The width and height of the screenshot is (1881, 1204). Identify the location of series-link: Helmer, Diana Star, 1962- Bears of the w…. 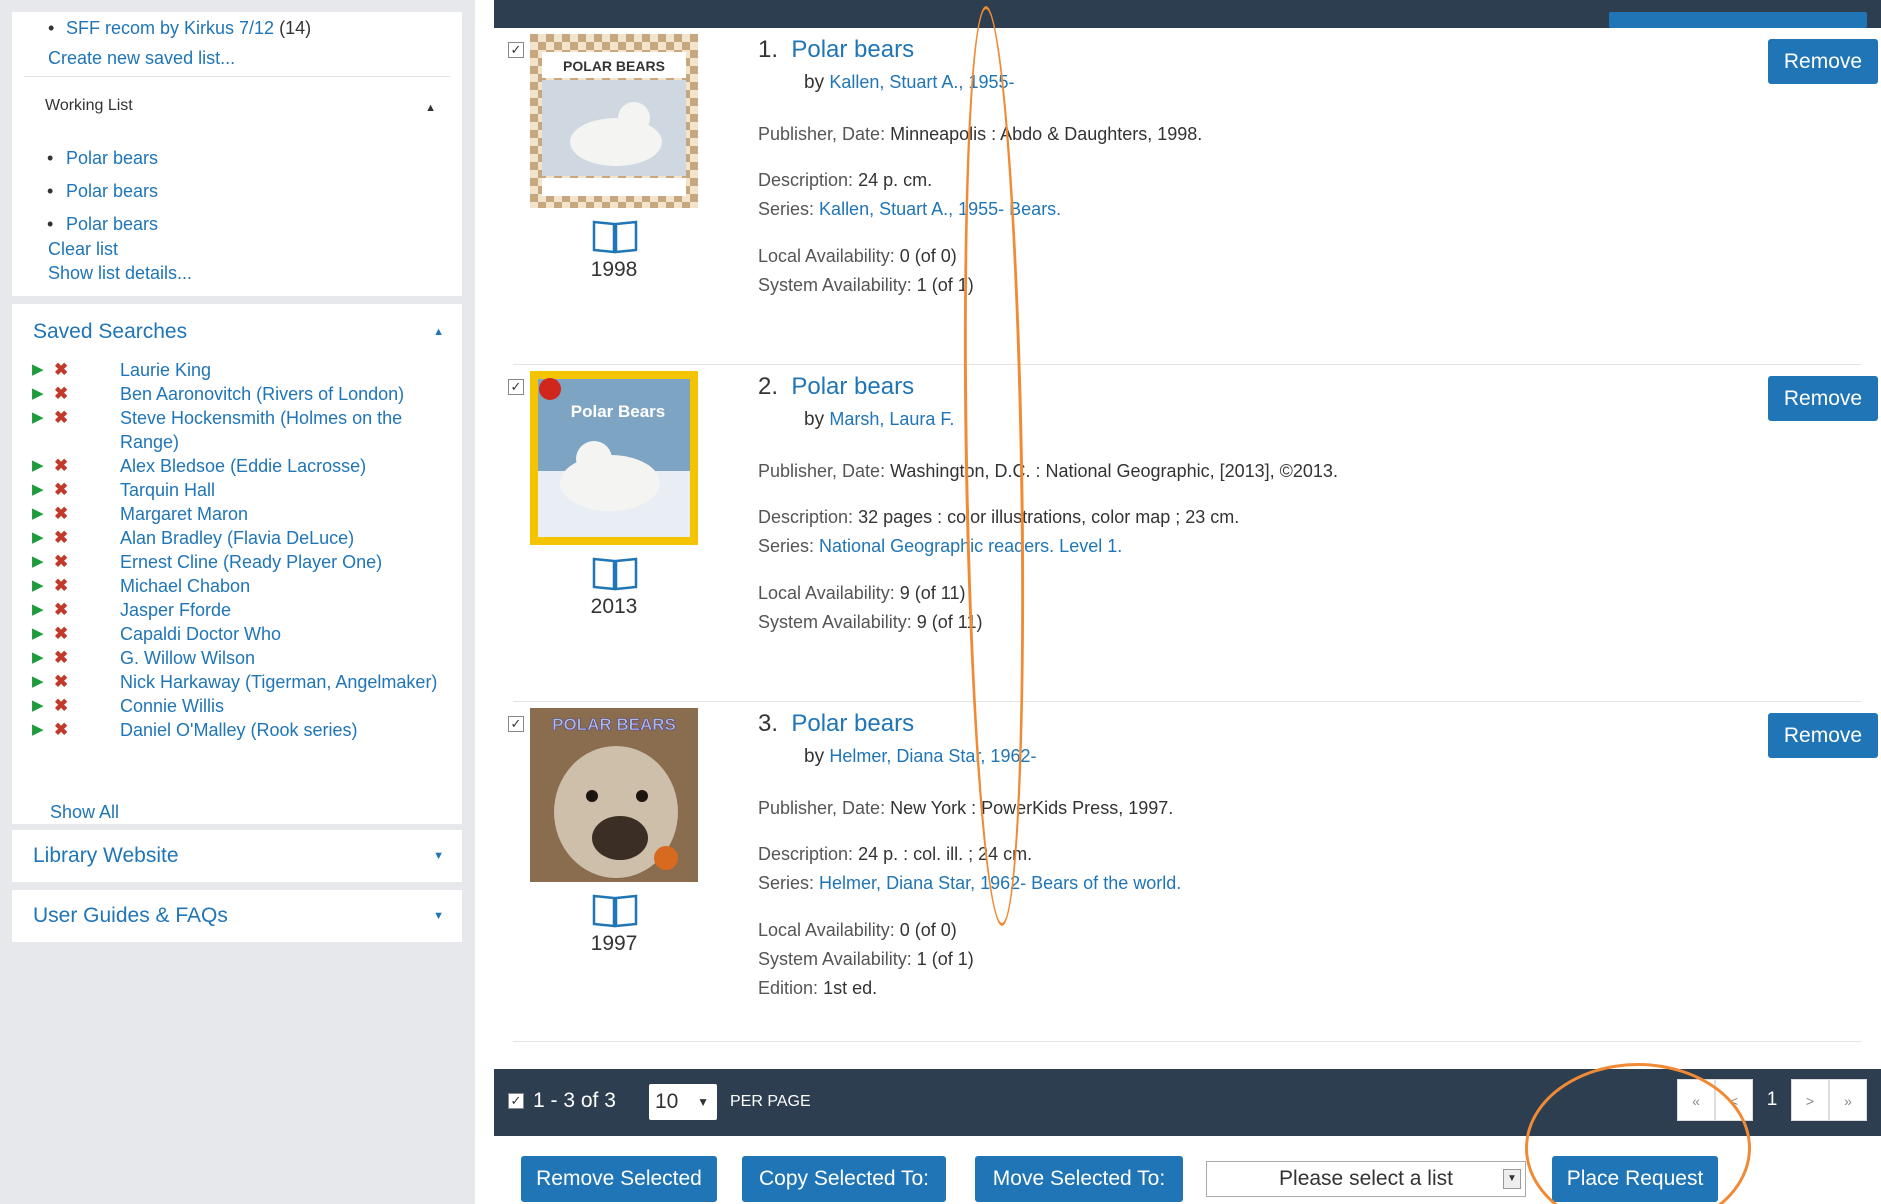
(1000, 883).